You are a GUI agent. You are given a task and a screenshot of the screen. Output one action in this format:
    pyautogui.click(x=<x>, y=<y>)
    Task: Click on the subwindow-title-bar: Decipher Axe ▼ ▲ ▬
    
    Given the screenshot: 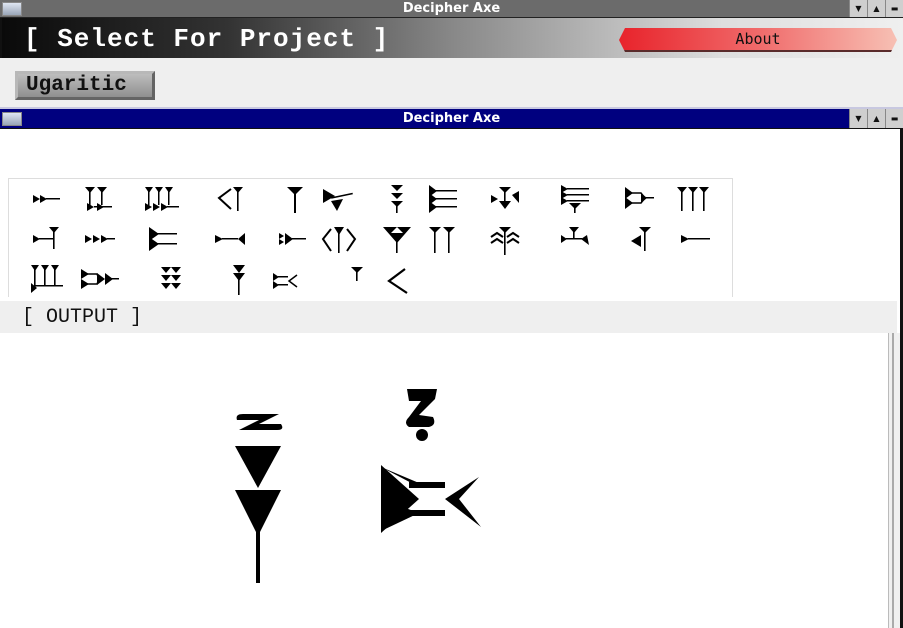 What is the action you would take?
    pyautogui.click(x=451, y=117)
    